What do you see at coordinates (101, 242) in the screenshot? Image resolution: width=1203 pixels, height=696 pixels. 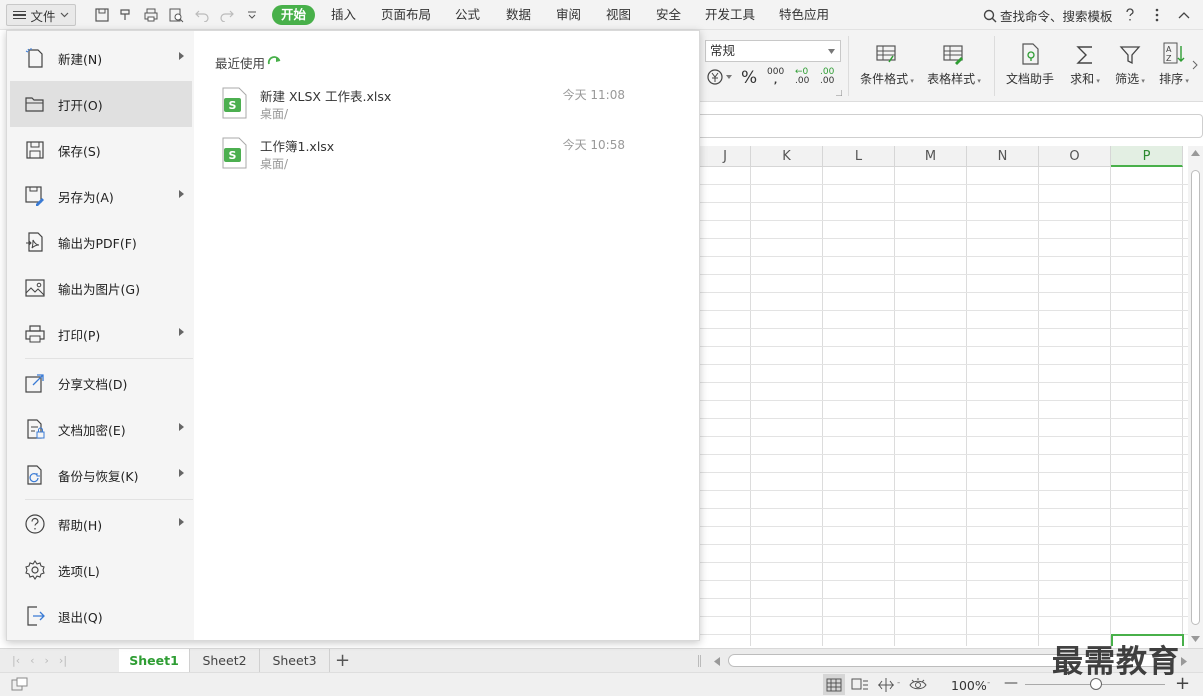 I see `menu-item-export-pdf: 输出为PDF(F)` at bounding box center [101, 242].